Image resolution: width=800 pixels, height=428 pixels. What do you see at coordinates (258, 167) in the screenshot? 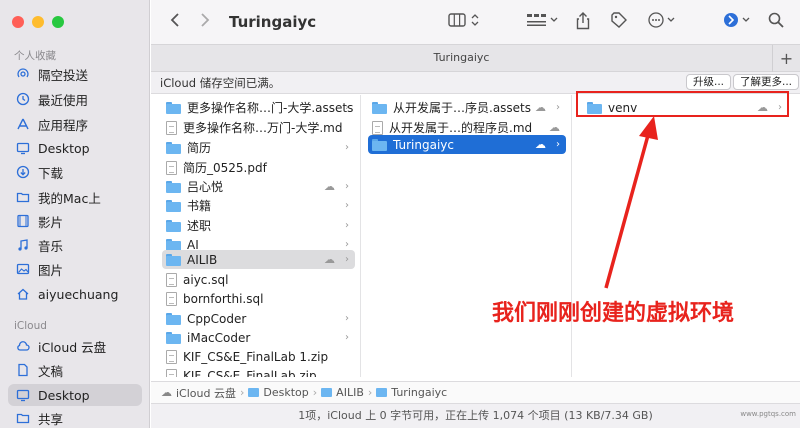
I see `list-item: 简历_0525.pdf` at bounding box center [258, 167].